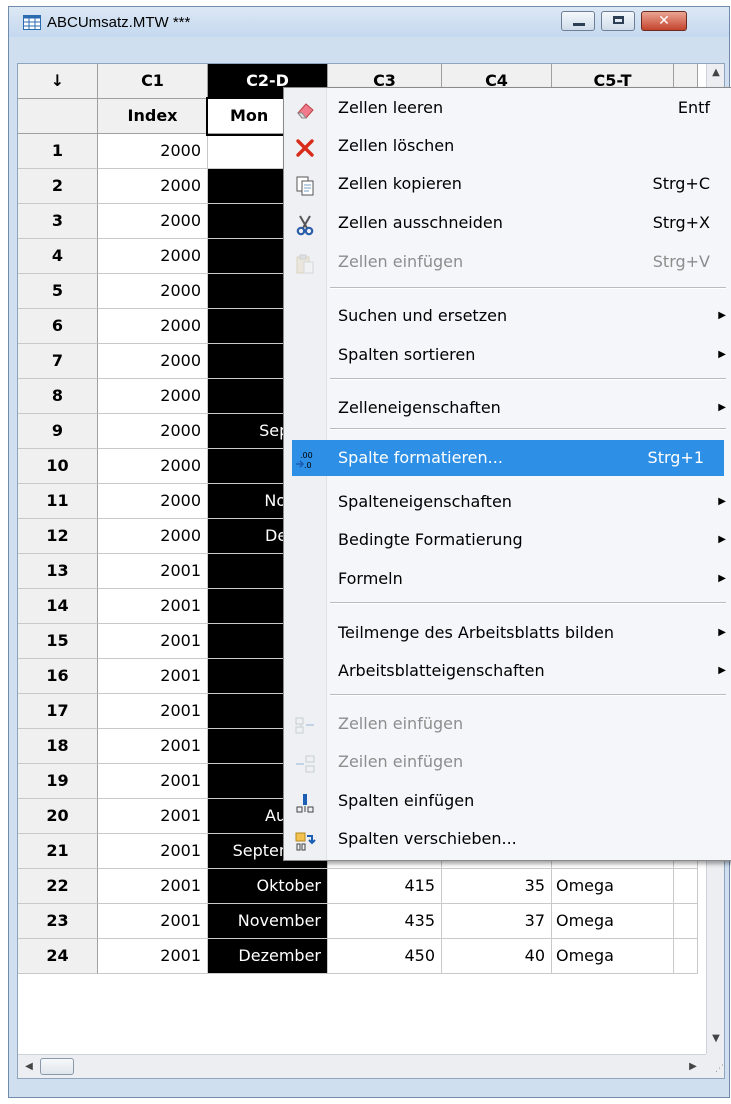 The image size is (731, 1104). What do you see at coordinates (508, 502) in the screenshot?
I see `menu-item-spalteneigenschaften: Spalteneigenschaften ▶` at bounding box center [508, 502].